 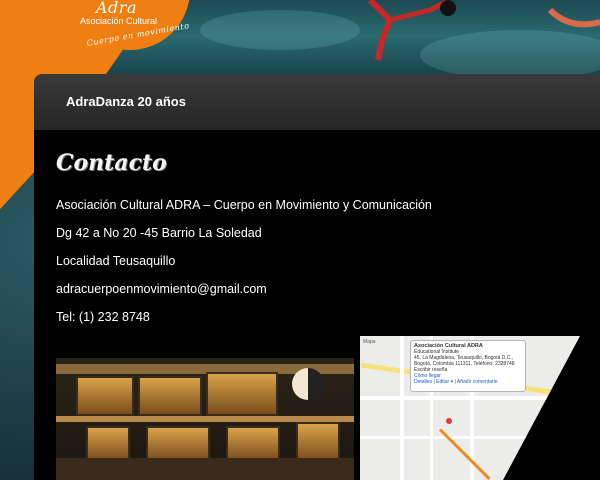 I want to click on photo-ground, so click(x=205, y=469).